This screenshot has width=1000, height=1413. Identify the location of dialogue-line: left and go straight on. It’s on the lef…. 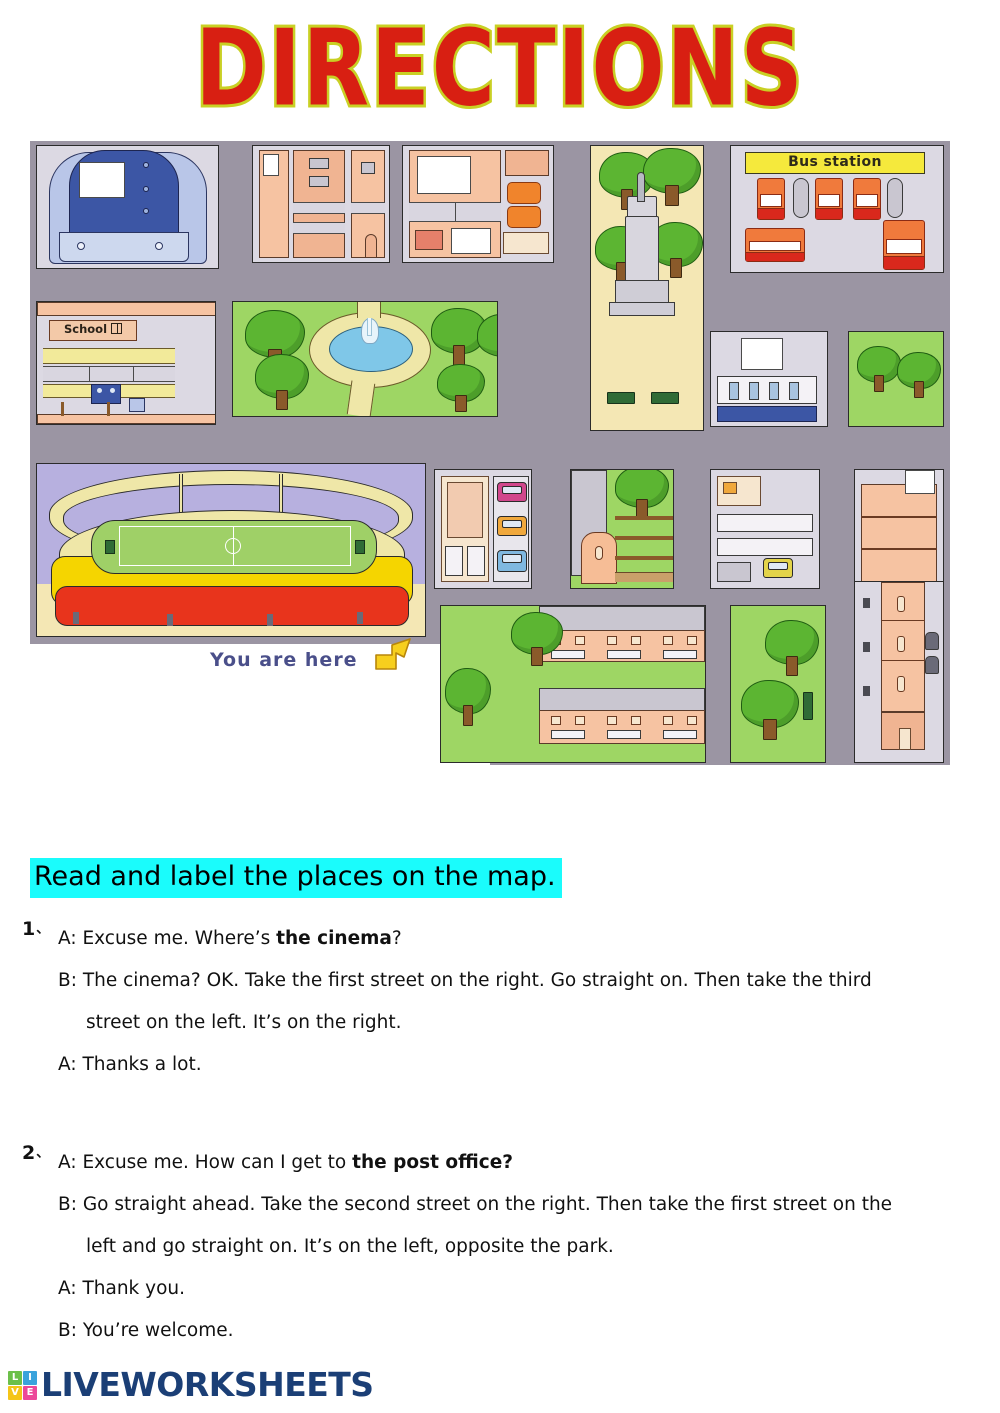
(350, 1246).